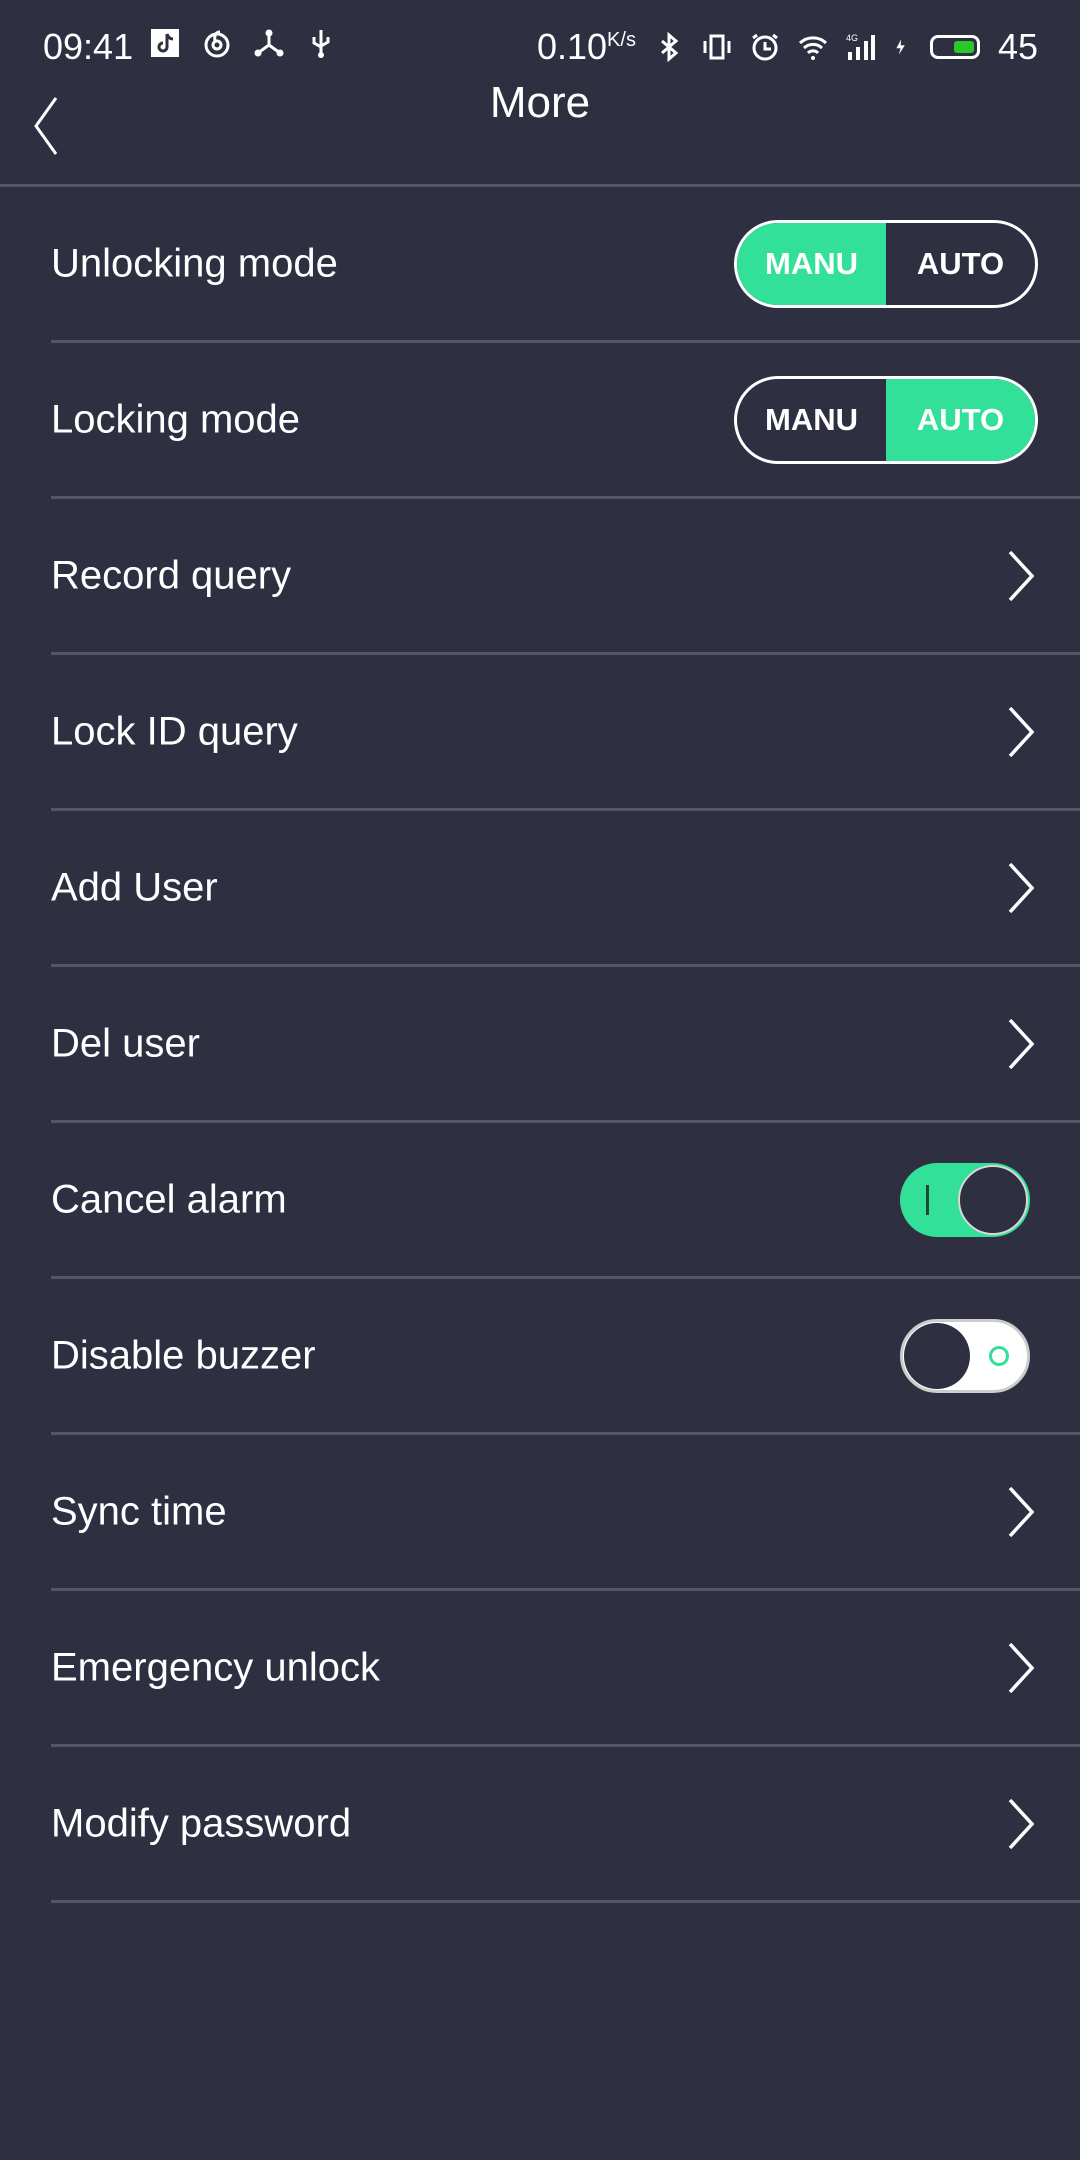  What do you see at coordinates (125, 1043) in the screenshot?
I see `row-label: Del user` at bounding box center [125, 1043].